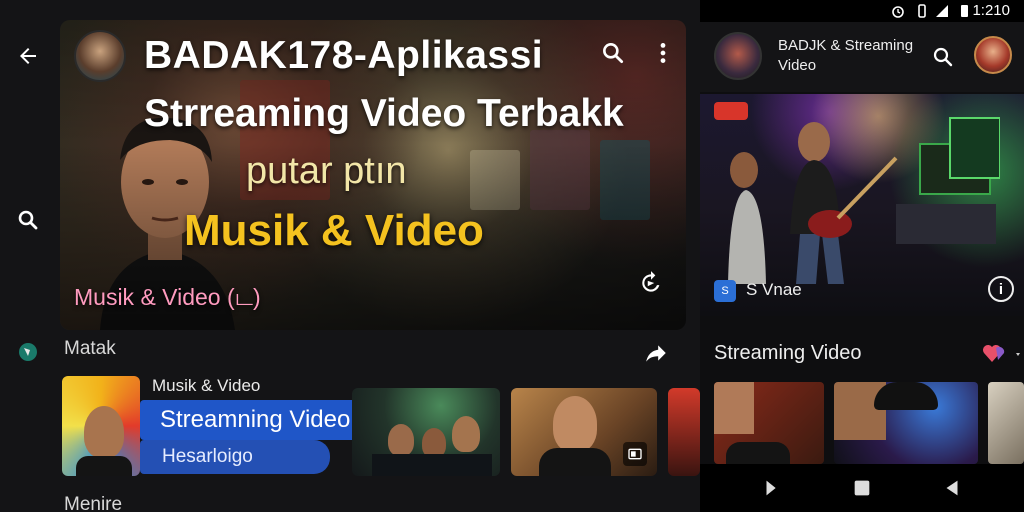 The image size is (1024, 512). Describe the element at coordinates (796, 401) in the screenshot. I see `card-logo` at that location.